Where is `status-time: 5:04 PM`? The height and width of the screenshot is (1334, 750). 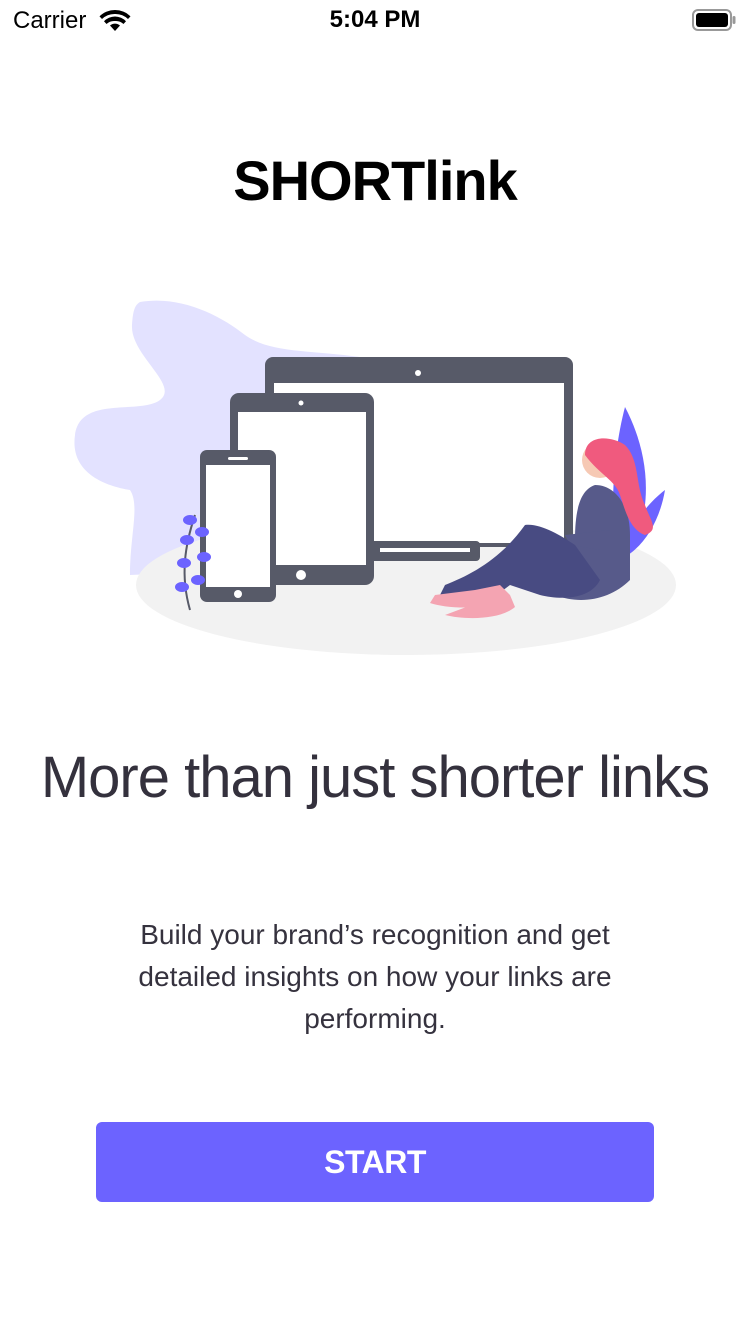
status-time: 5:04 PM is located at coordinates (375, 19).